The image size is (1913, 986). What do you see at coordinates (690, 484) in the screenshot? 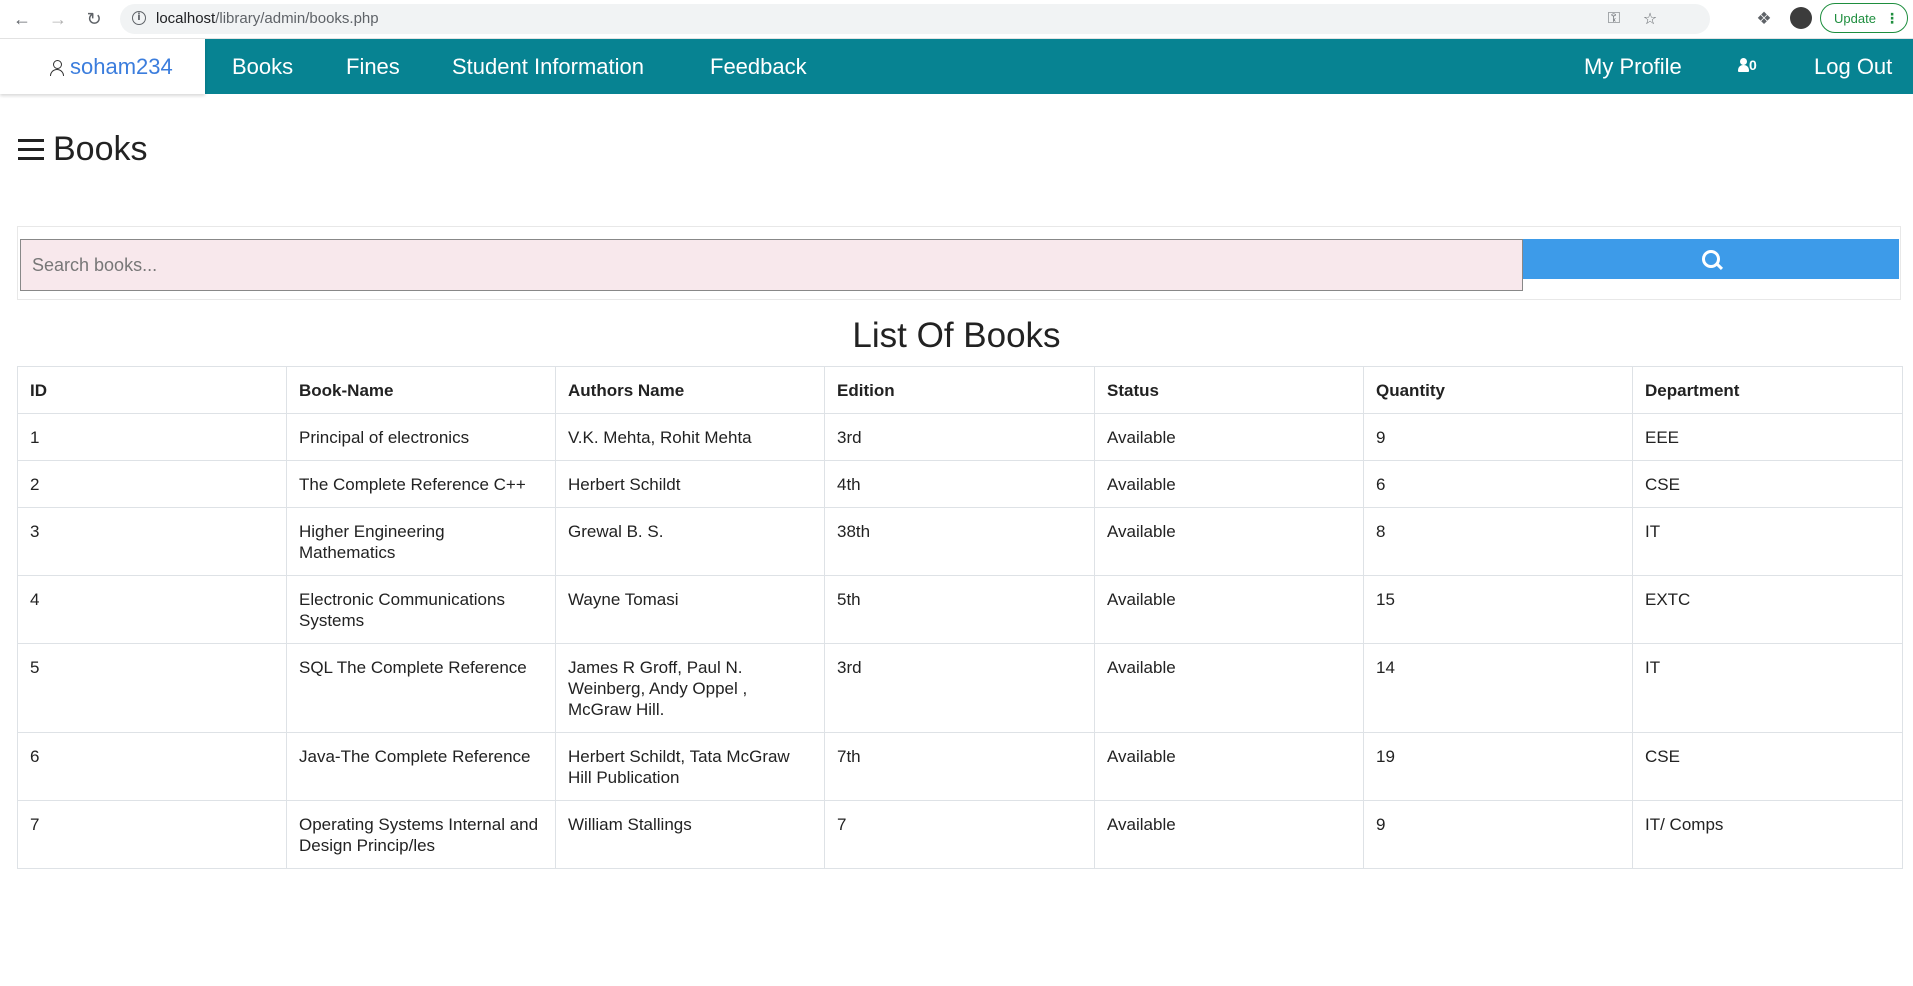
I see `cell-authors: Herbert Schildt` at bounding box center [690, 484].